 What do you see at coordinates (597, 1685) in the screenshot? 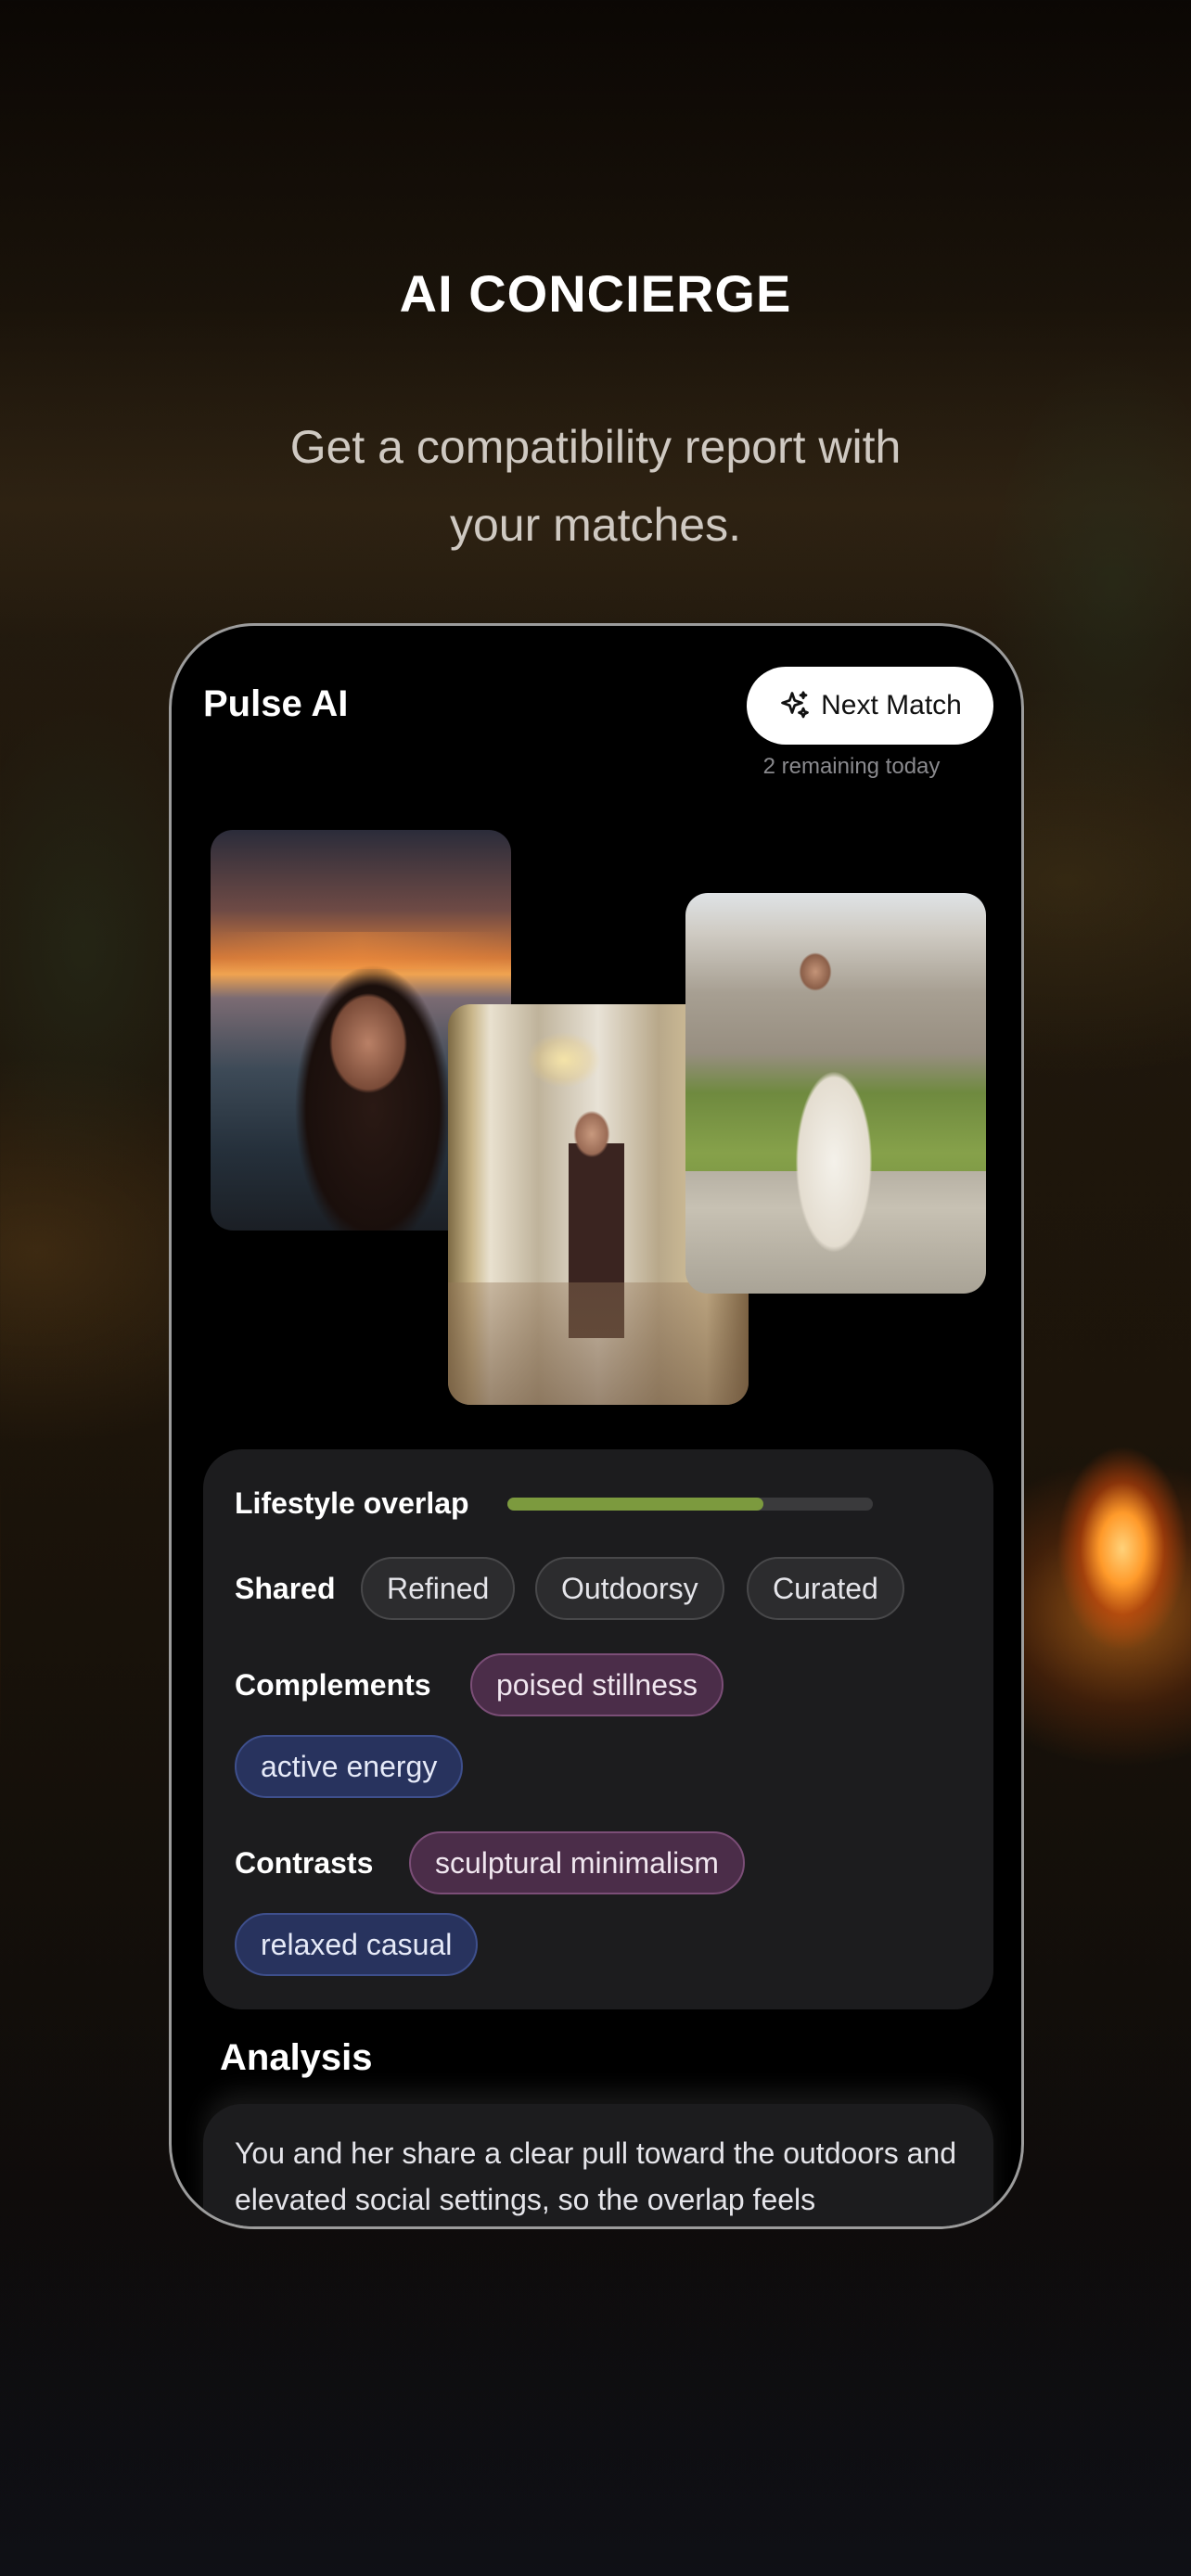
I see `complements-tag: poised stillness` at bounding box center [597, 1685].